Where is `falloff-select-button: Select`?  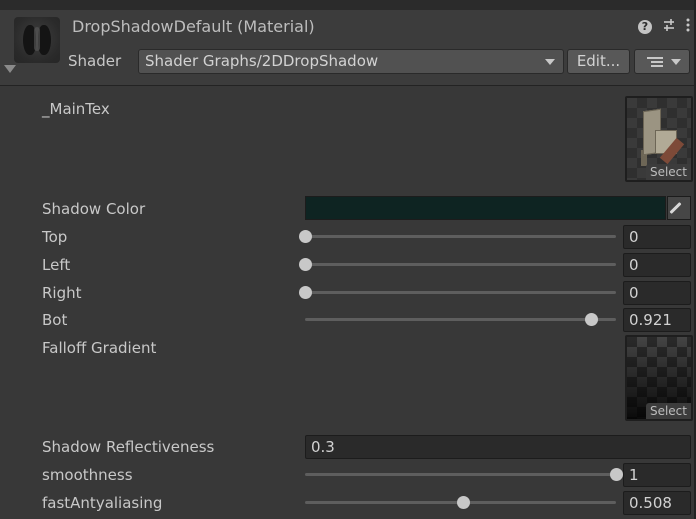
falloff-select-button: Select is located at coordinates (668, 411).